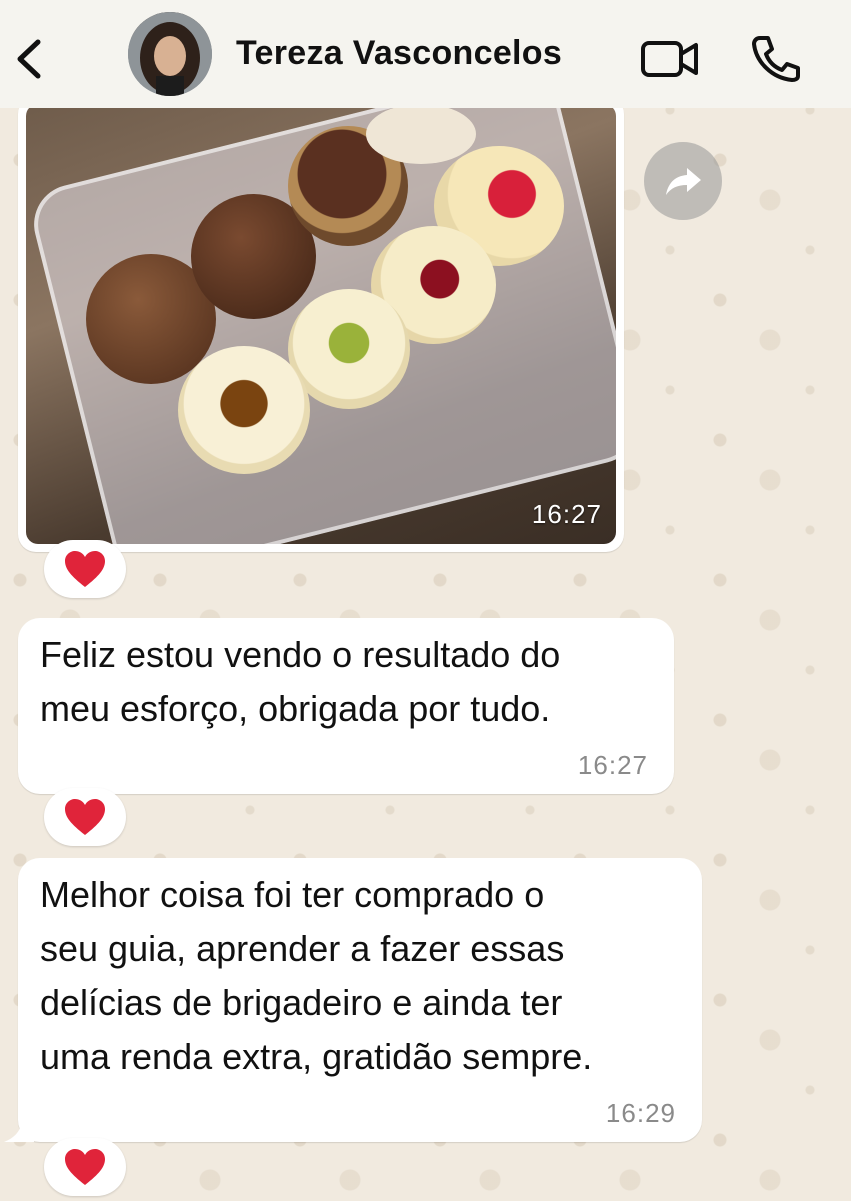 This screenshot has width=851, height=1201. What do you see at coordinates (244, 410) in the screenshot?
I see `passion-fruit-brigadeiro` at bounding box center [244, 410].